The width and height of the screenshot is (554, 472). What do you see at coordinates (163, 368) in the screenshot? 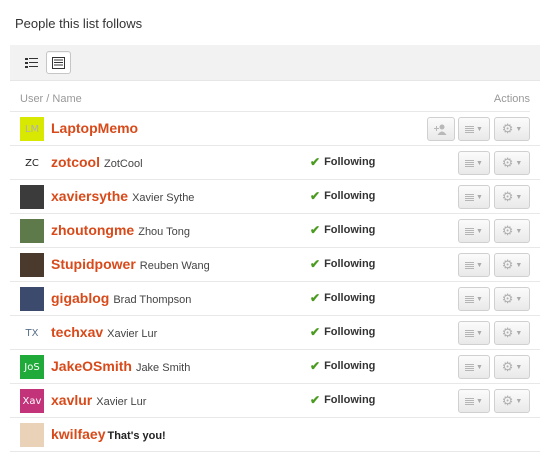
I see `real-name: Jake Smith` at bounding box center [163, 368].